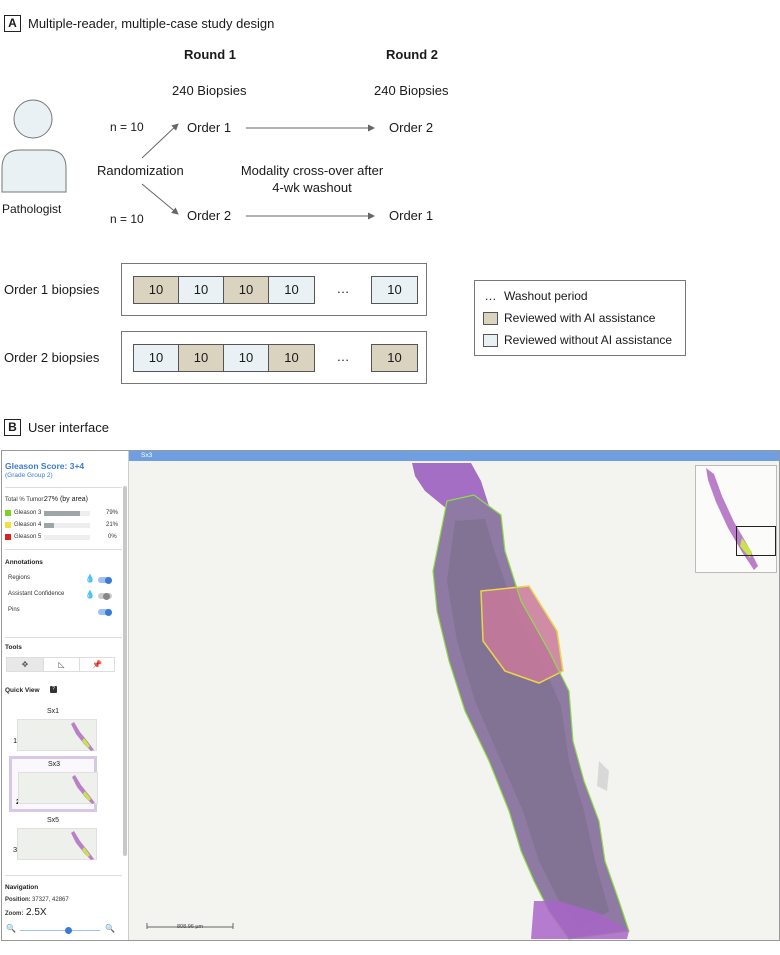  Describe the element at coordinates (28, 525) in the screenshot. I see `gleason-4-label: Gleason 4` at that location.